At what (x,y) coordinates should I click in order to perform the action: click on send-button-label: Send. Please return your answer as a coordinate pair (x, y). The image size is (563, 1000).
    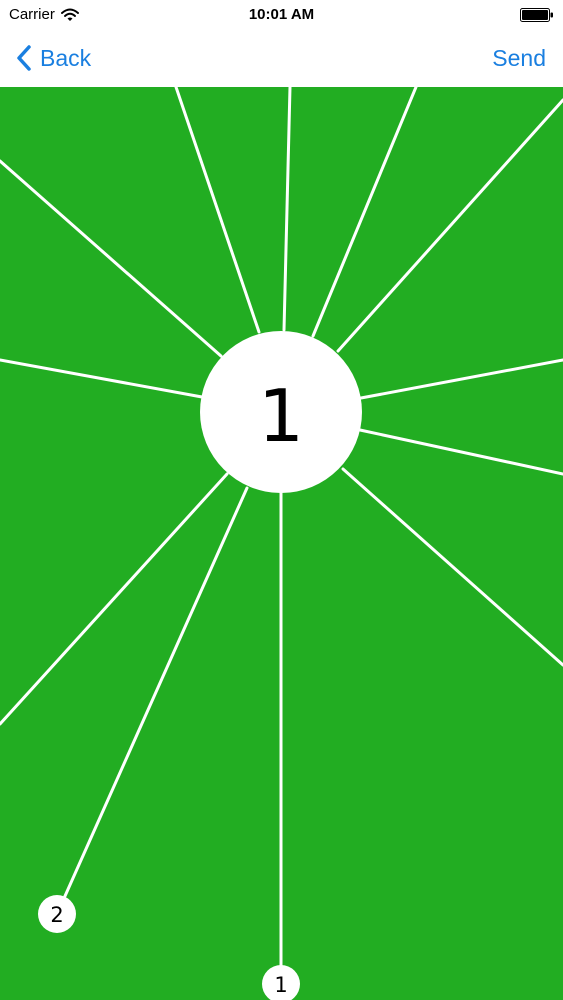
    Looking at the image, I should click on (519, 57).